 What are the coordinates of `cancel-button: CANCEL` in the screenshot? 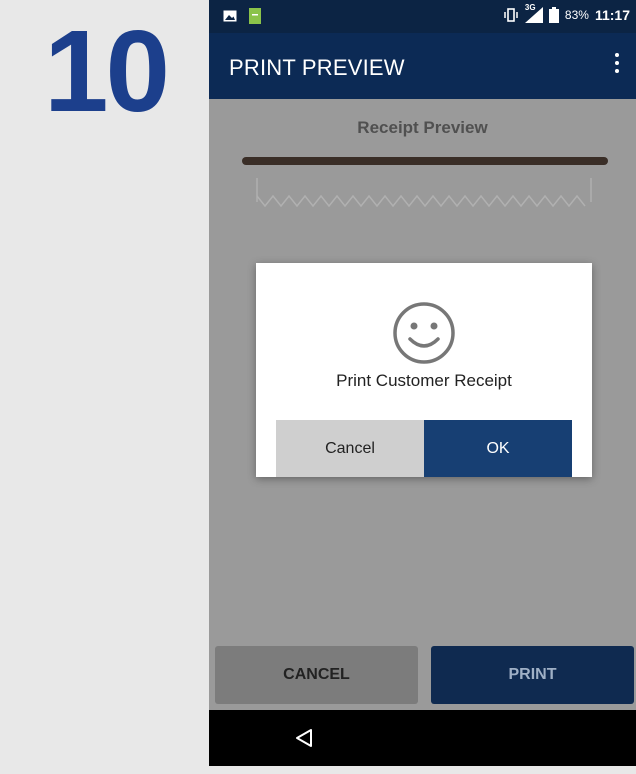 It's located at (316, 675).